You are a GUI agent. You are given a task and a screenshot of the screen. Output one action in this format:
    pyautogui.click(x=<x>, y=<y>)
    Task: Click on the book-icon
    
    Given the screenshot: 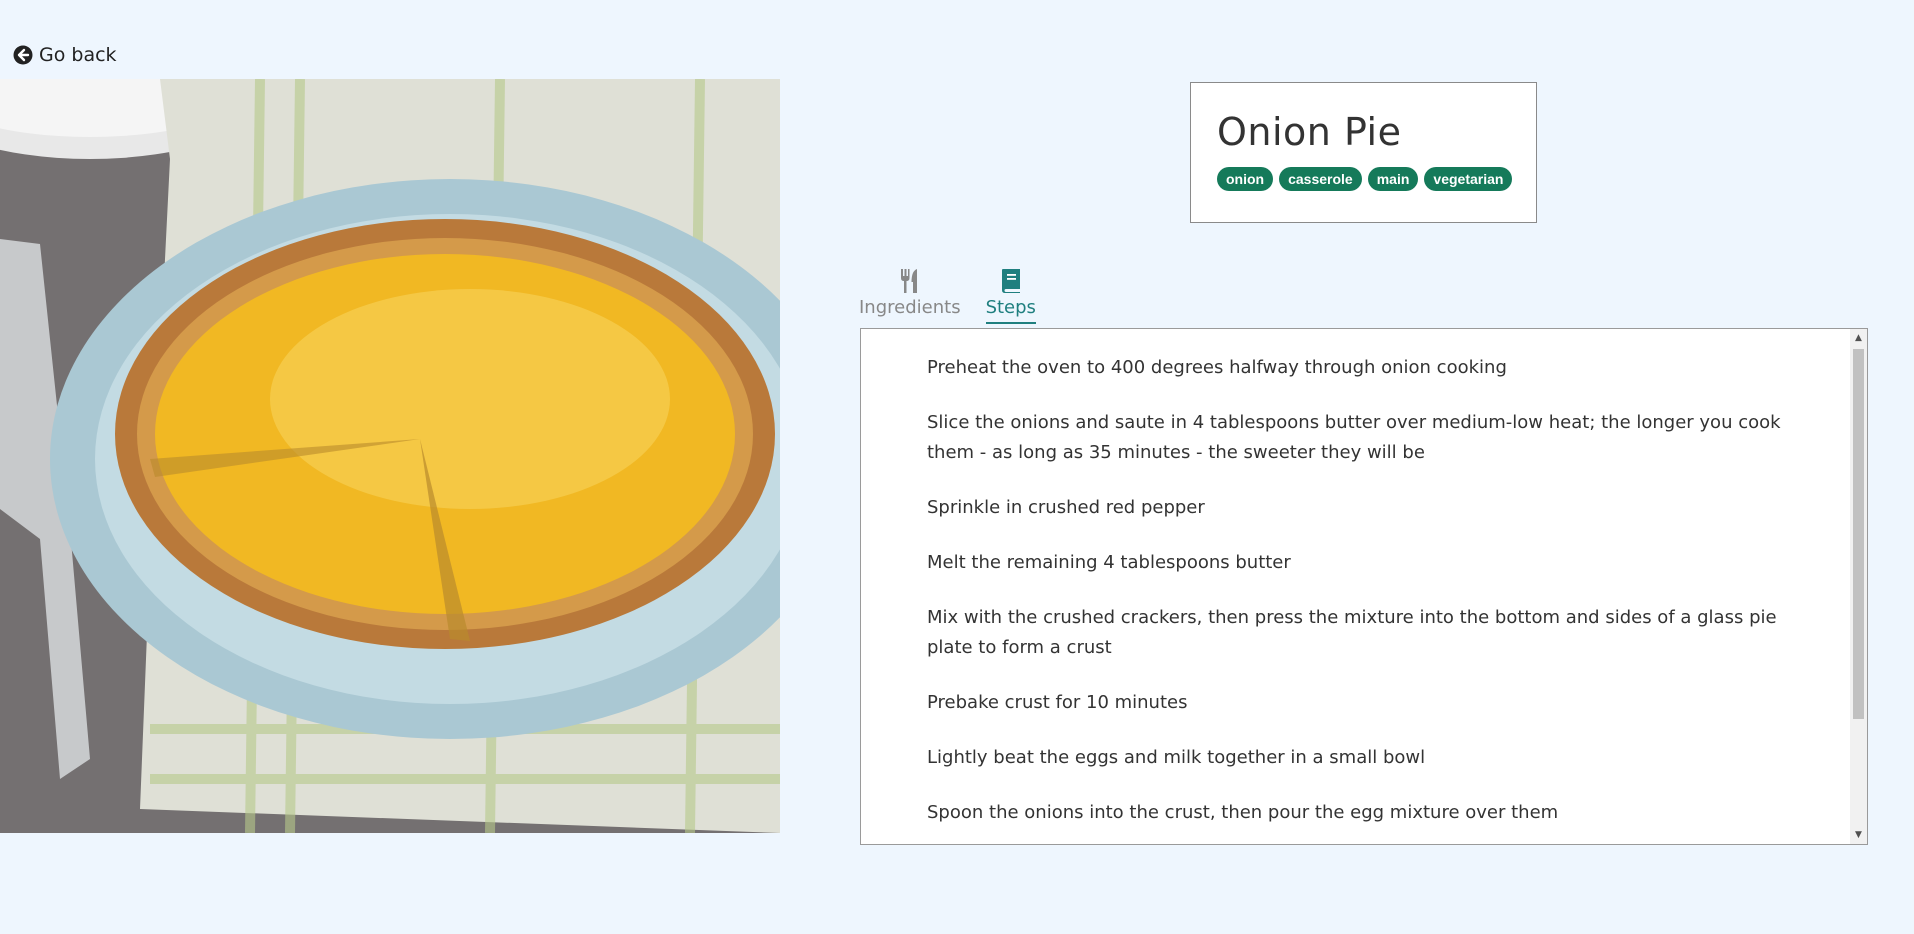 What is the action you would take?
    pyautogui.click(x=1010, y=281)
    